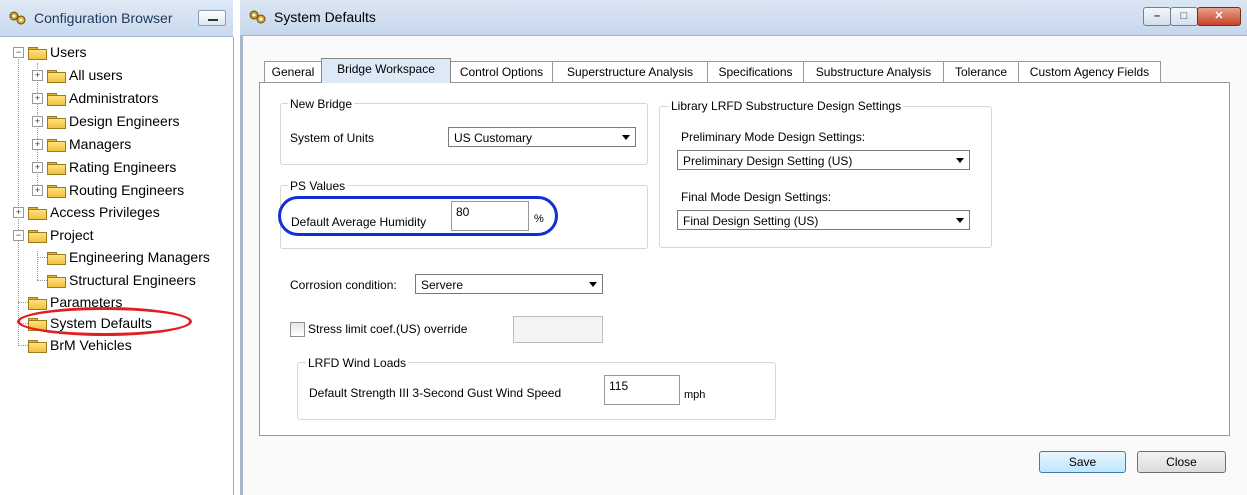 The height and width of the screenshot is (495, 1247). I want to click on corrosion-value: Servere, so click(442, 285).